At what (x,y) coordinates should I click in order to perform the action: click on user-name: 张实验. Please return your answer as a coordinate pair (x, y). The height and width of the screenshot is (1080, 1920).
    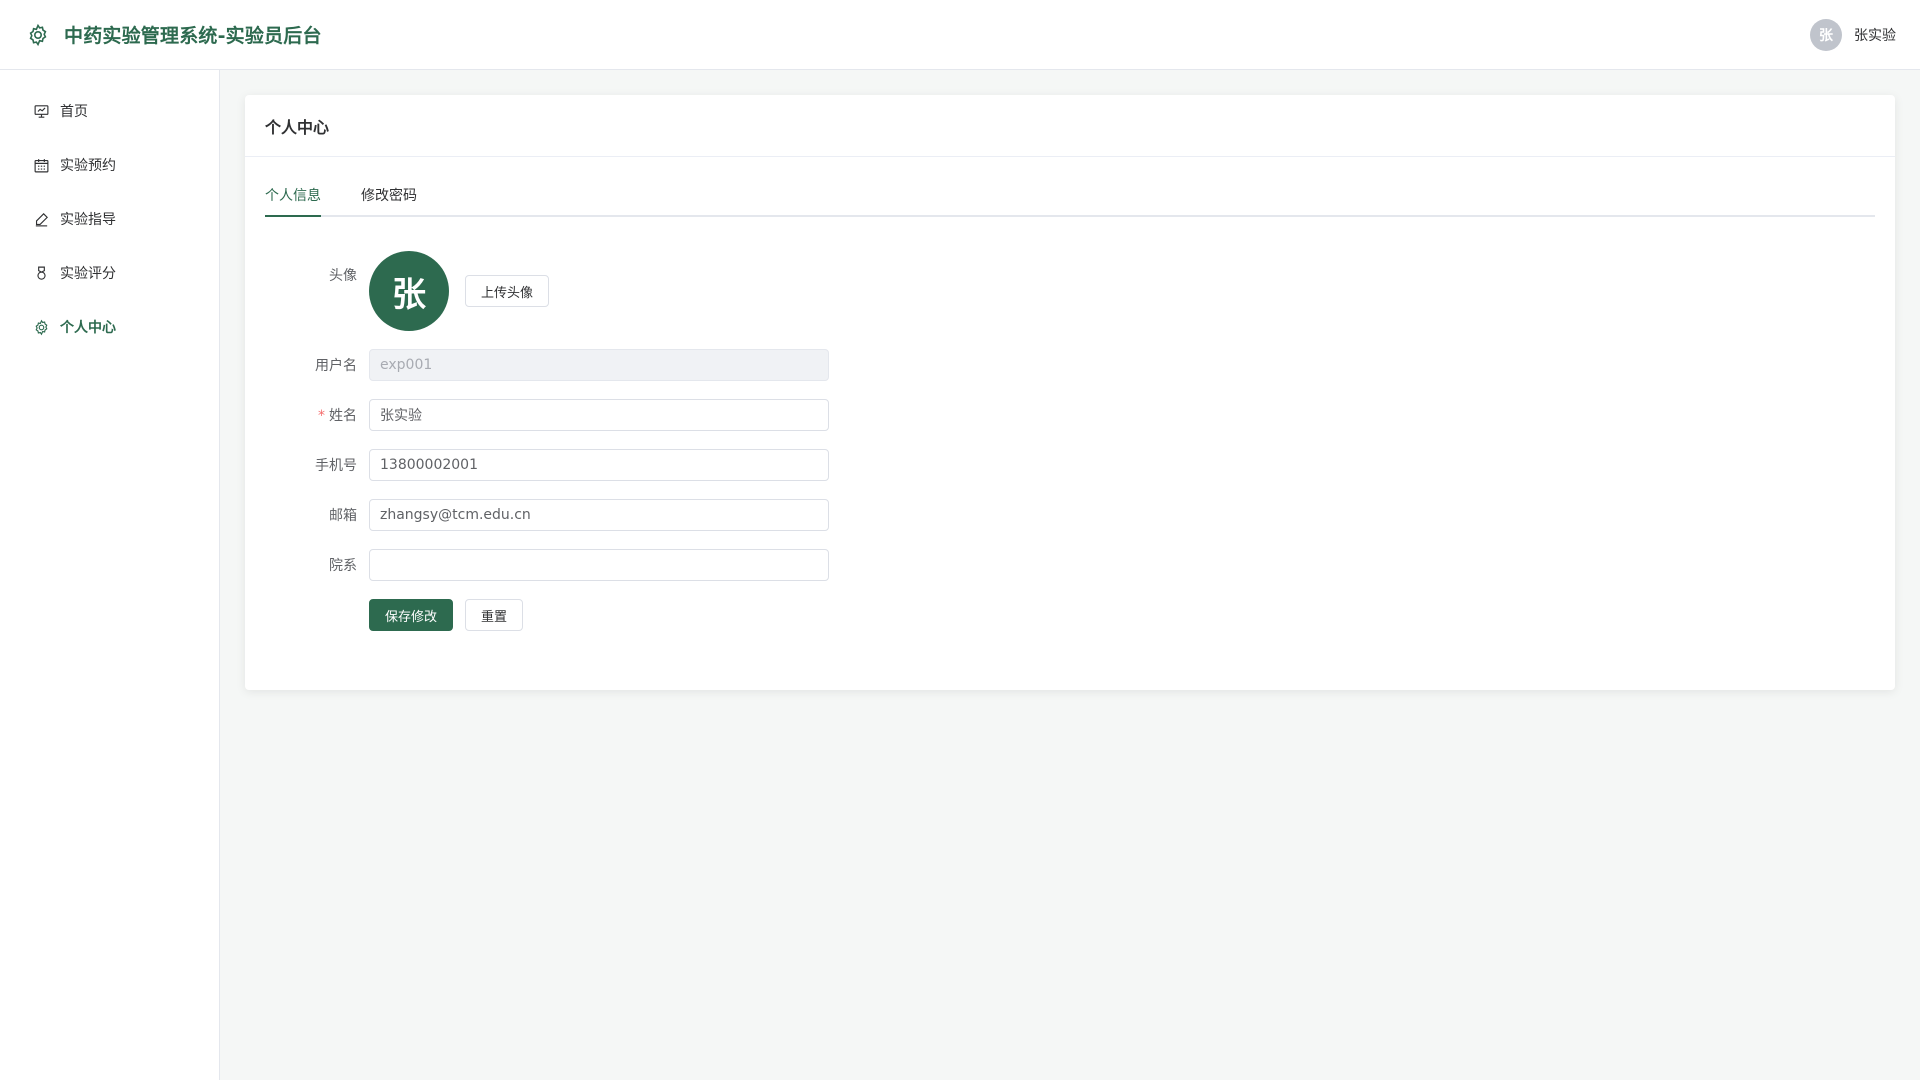
    Looking at the image, I should click on (1875, 35).